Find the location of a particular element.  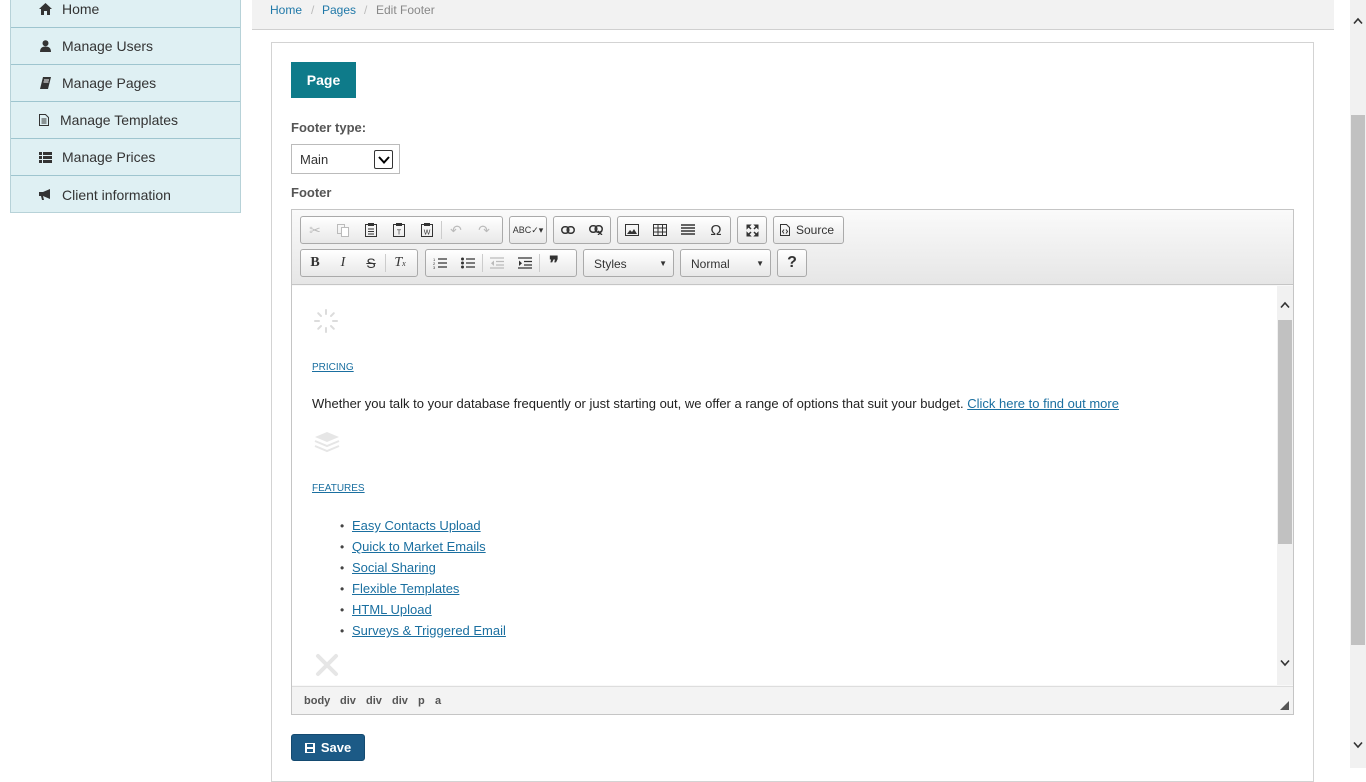

feature-link: Quick to Market Emails is located at coordinates (419, 546).